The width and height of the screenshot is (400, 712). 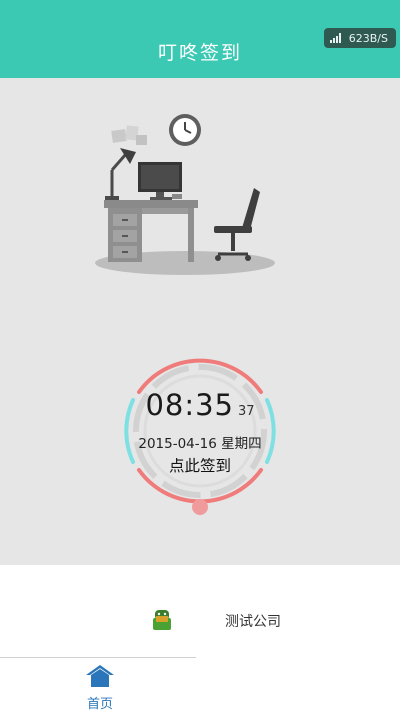 What do you see at coordinates (100, 676) in the screenshot?
I see `home-icon` at bounding box center [100, 676].